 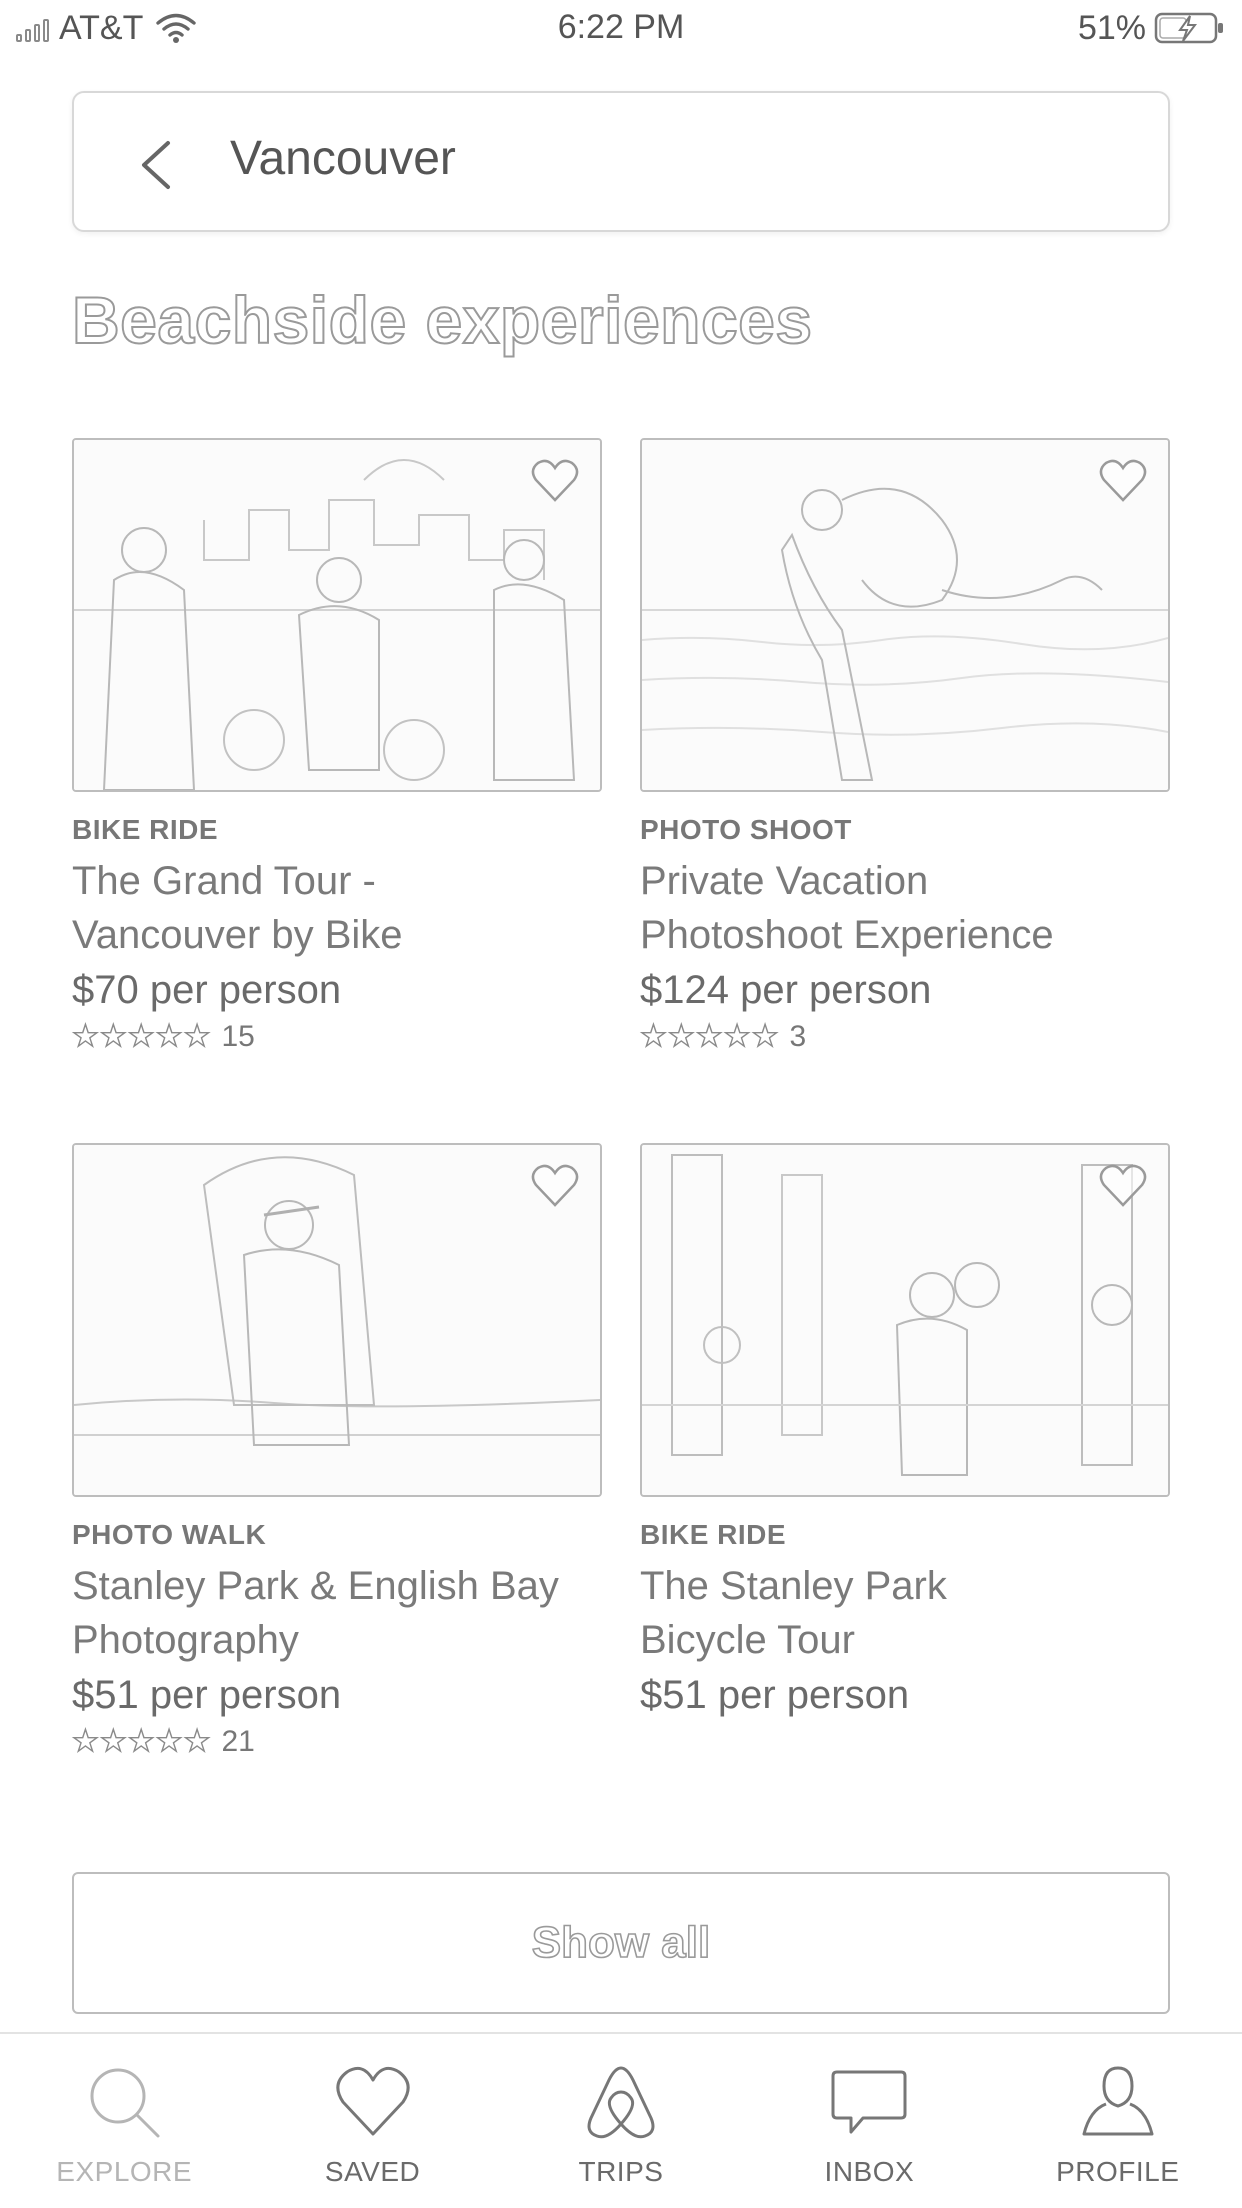 I want to click on experience-rating: ★★★★★ 15, so click(x=336, y=1036).